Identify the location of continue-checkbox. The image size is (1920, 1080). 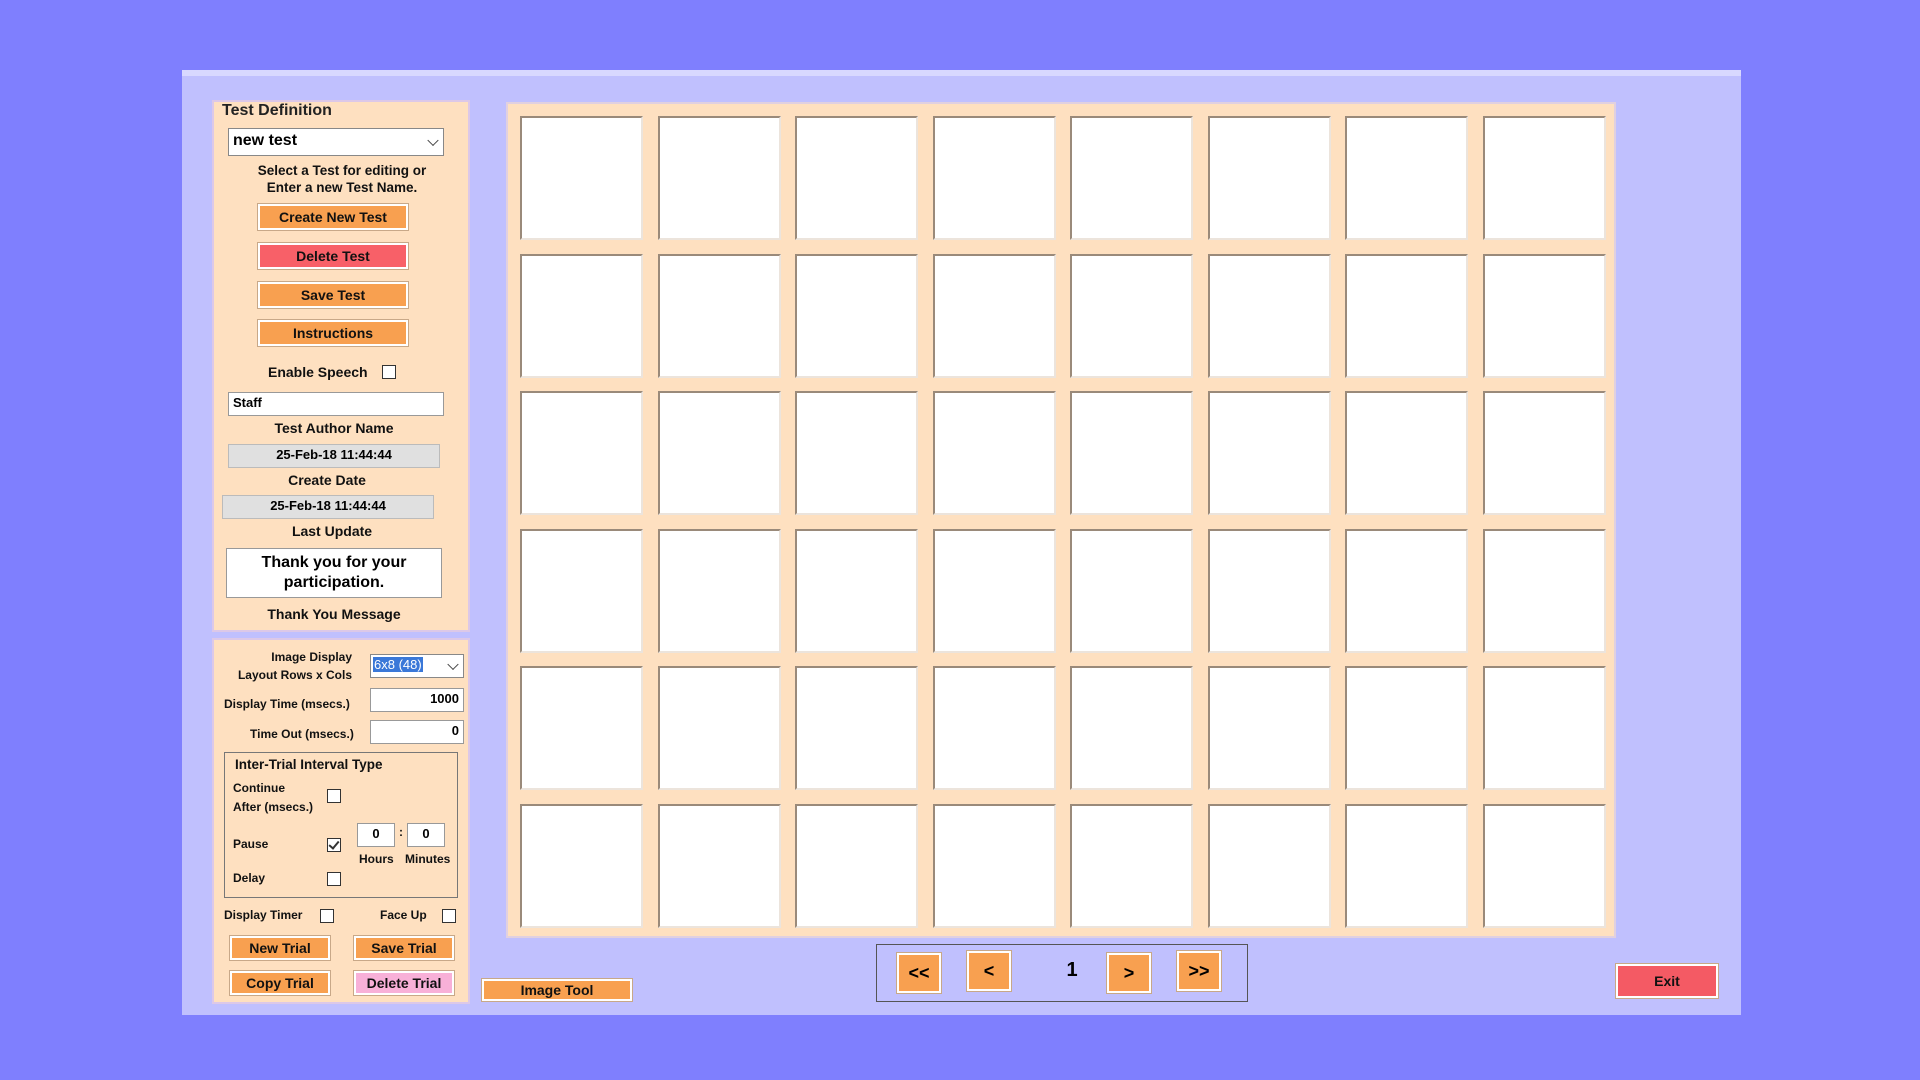
(334, 796).